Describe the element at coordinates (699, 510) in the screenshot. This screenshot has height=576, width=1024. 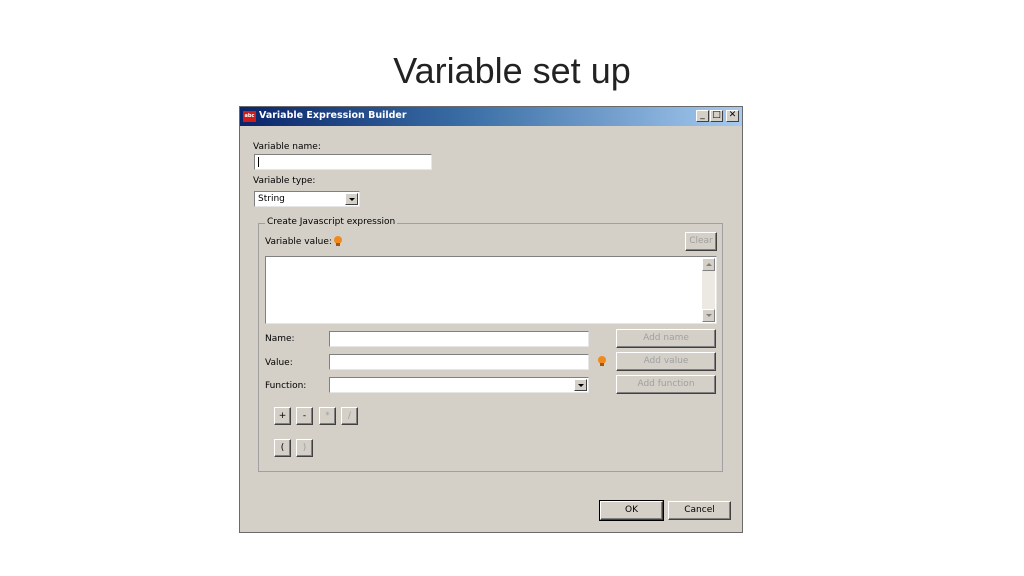
I see `cancel-button: Cancel` at that location.